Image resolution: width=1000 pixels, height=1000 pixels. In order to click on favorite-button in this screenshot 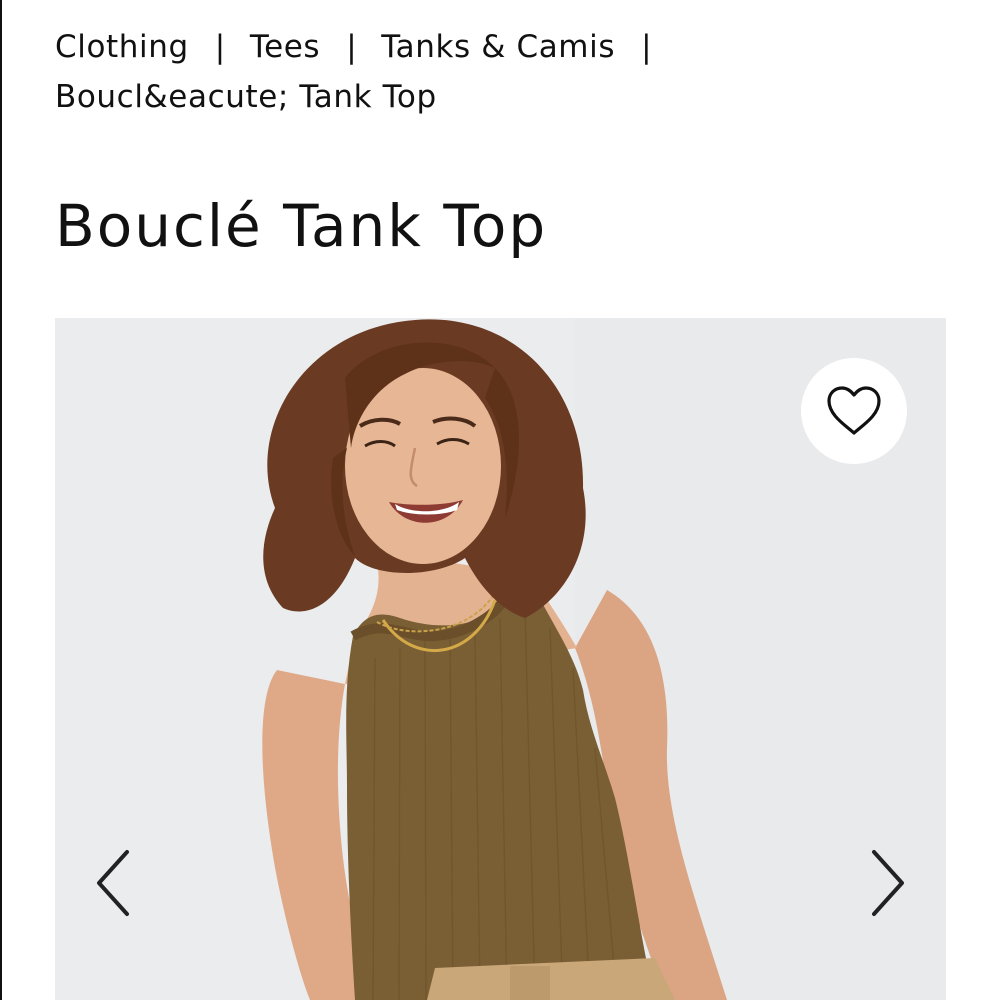, I will do `click(854, 411)`.